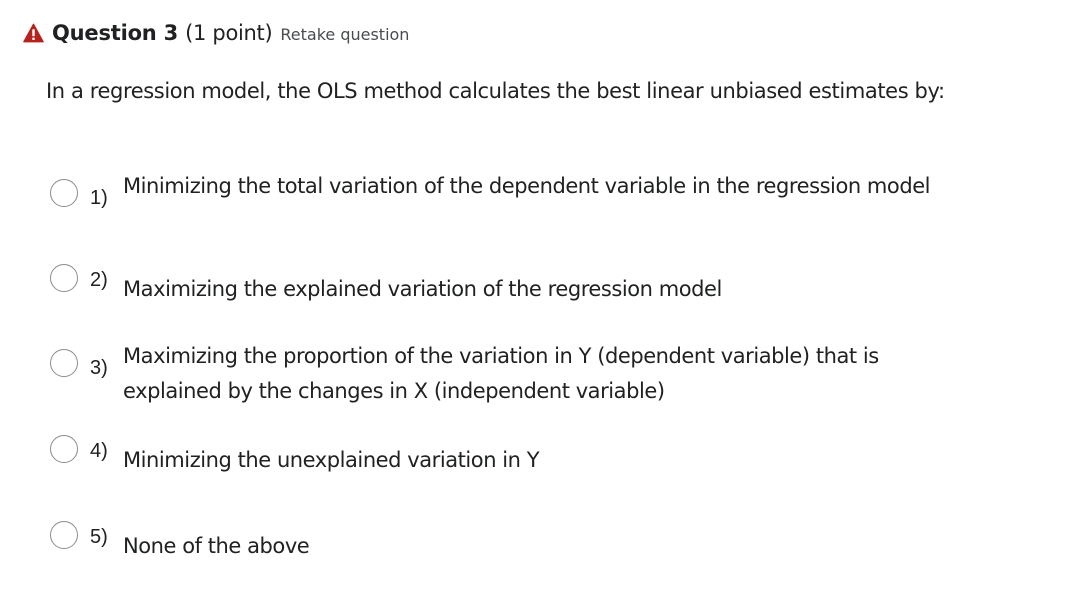 The width and height of the screenshot is (1086, 597). What do you see at coordinates (99, 451) in the screenshot?
I see `option-4-number: 4)` at bounding box center [99, 451].